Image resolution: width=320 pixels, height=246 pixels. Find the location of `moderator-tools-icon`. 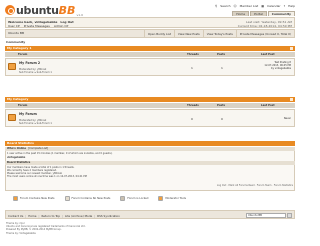

moderator-tools-icon is located at coordinates (161, 198).